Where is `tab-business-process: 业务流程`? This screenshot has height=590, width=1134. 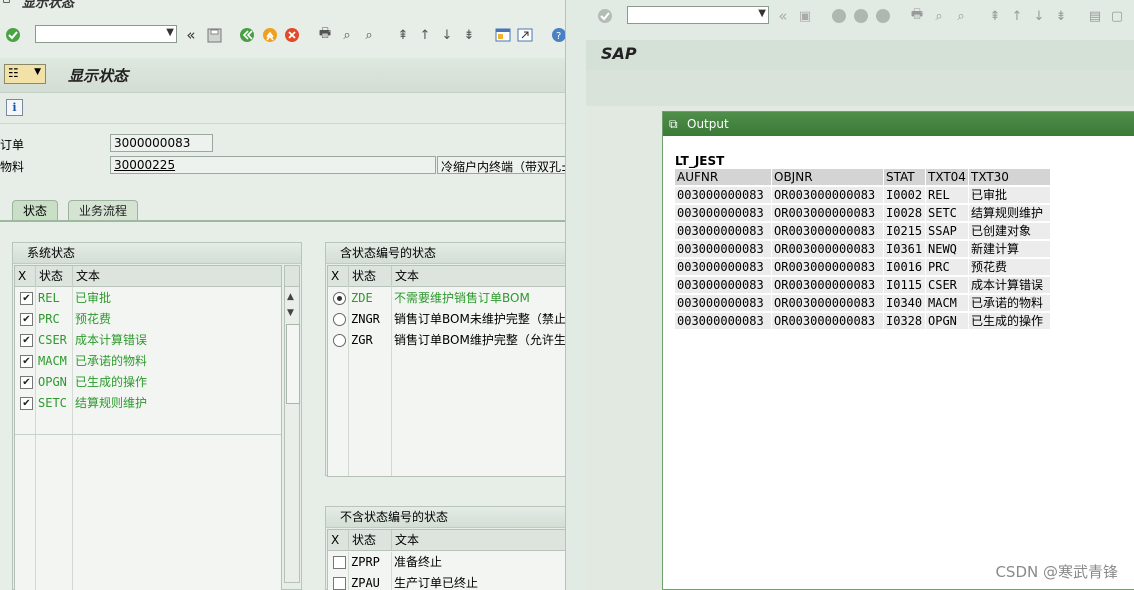 tab-business-process: 业务流程 is located at coordinates (103, 211).